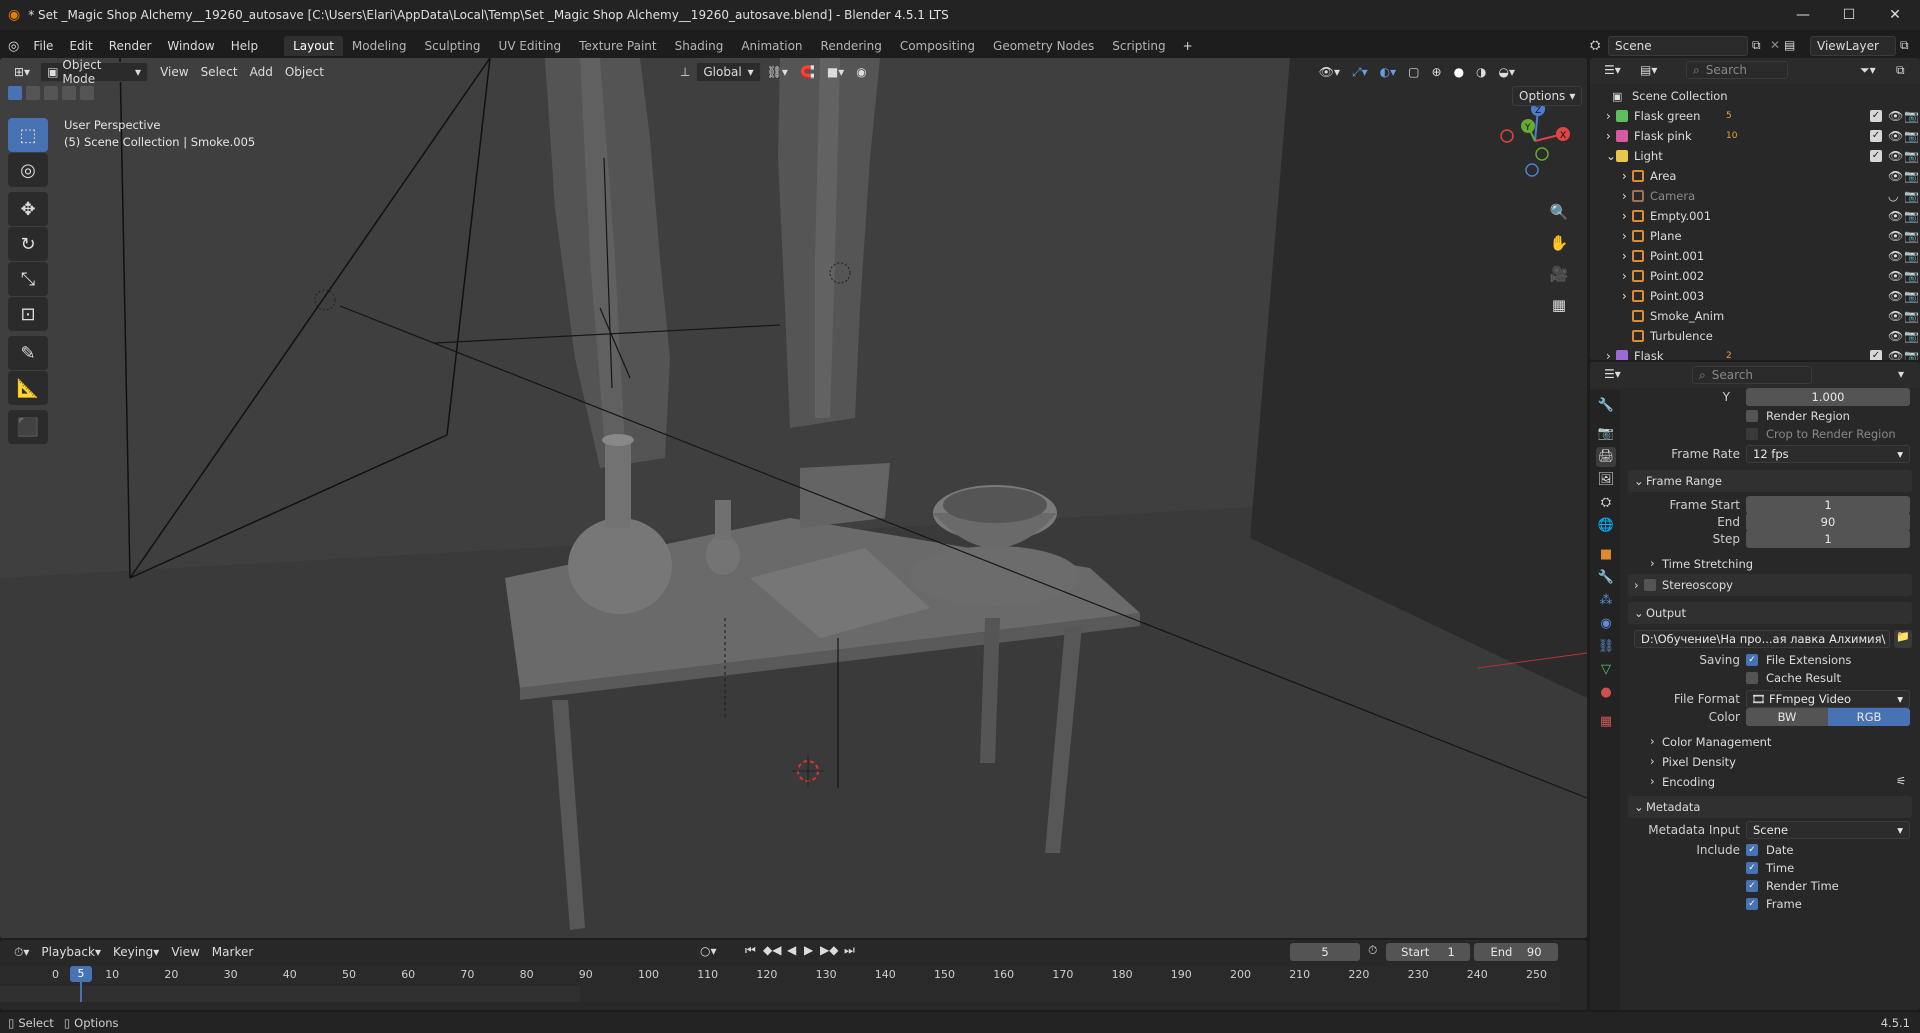  Describe the element at coordinates (1688, 782) in the screenshot. I see `encoding-subpanel: Encoding` at that location.